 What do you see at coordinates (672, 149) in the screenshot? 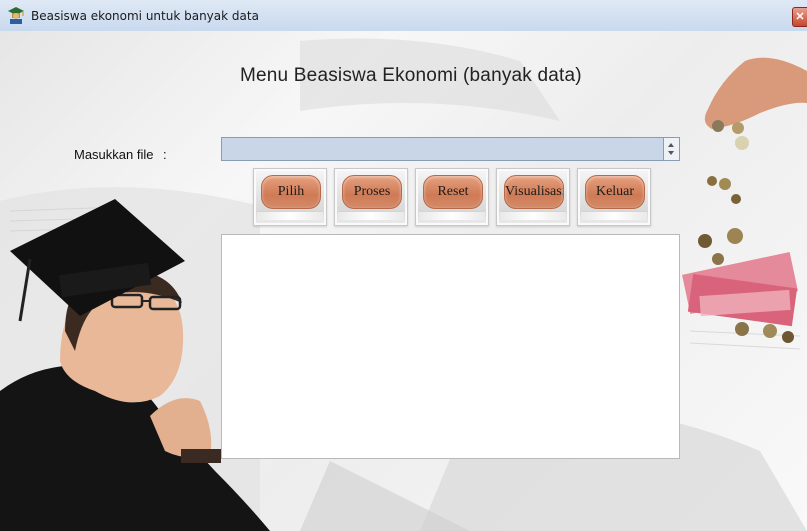
I see `file-input-spinner` at bounding box center [672, 149].